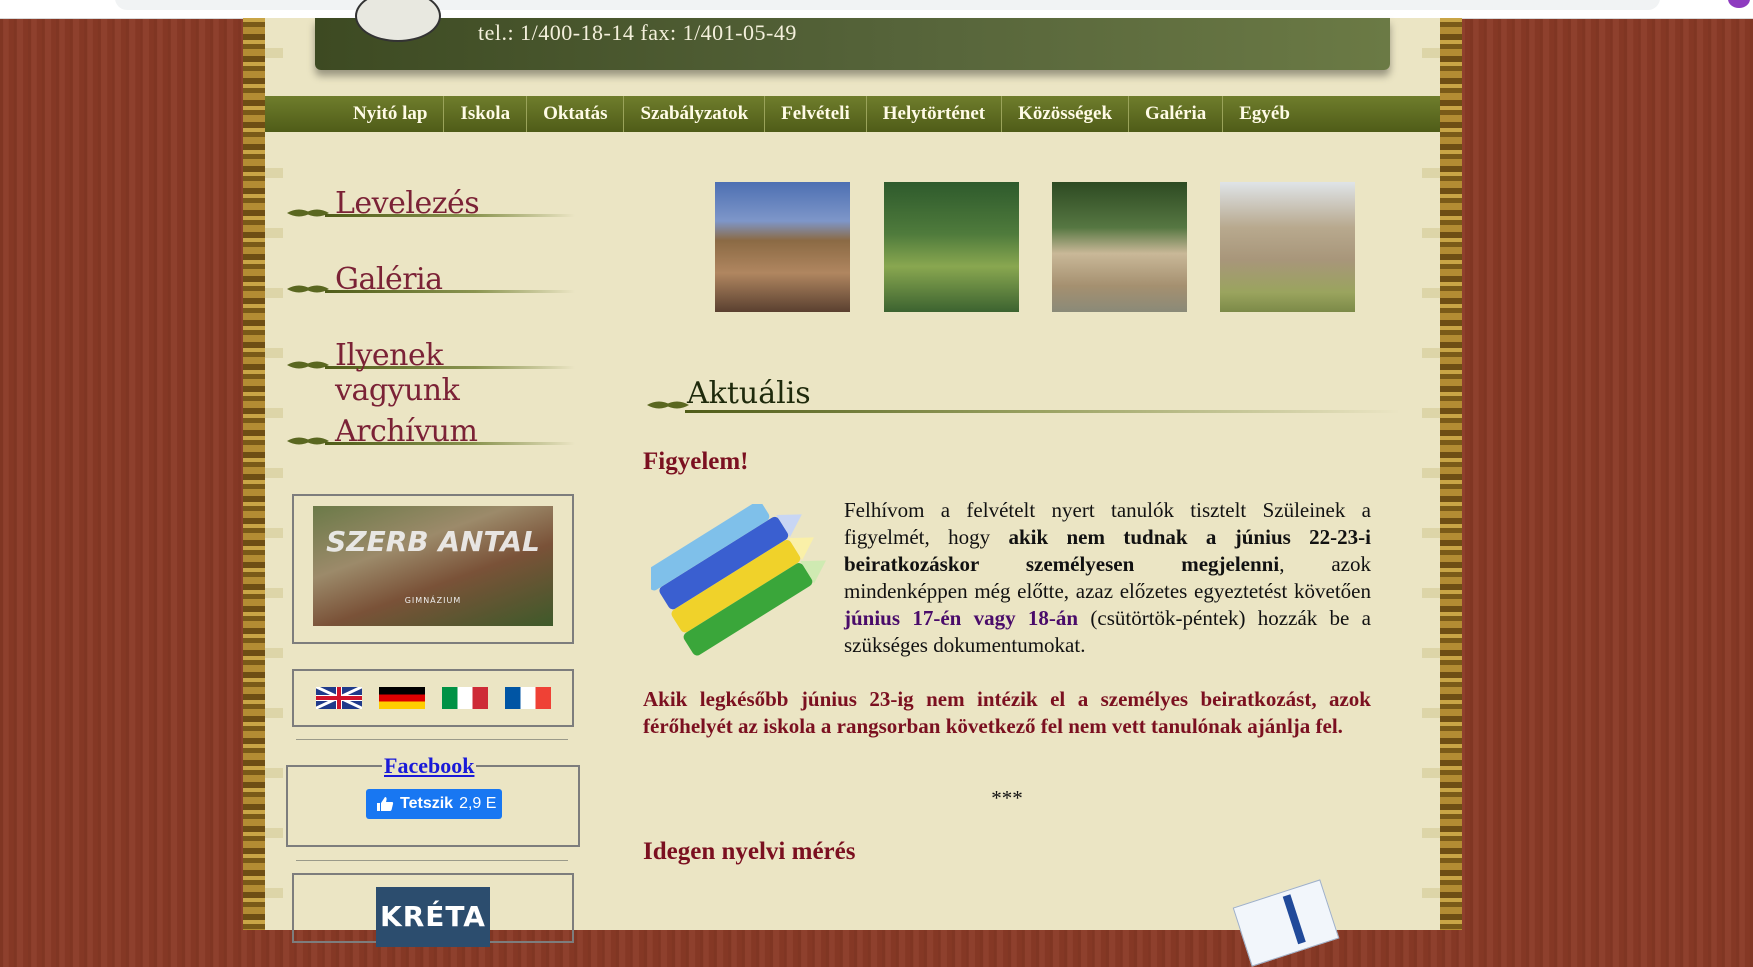 The image size is (1753, 967). I want to click on photo-castle, so click(782, 247).